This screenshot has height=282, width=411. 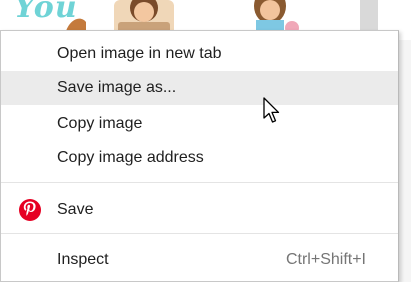 What do you see at coordinates (325, 259) in the screenshot?
I see `keyboard-shortcut: Ctrl+Shift+I` at bounding box center [325, 259].